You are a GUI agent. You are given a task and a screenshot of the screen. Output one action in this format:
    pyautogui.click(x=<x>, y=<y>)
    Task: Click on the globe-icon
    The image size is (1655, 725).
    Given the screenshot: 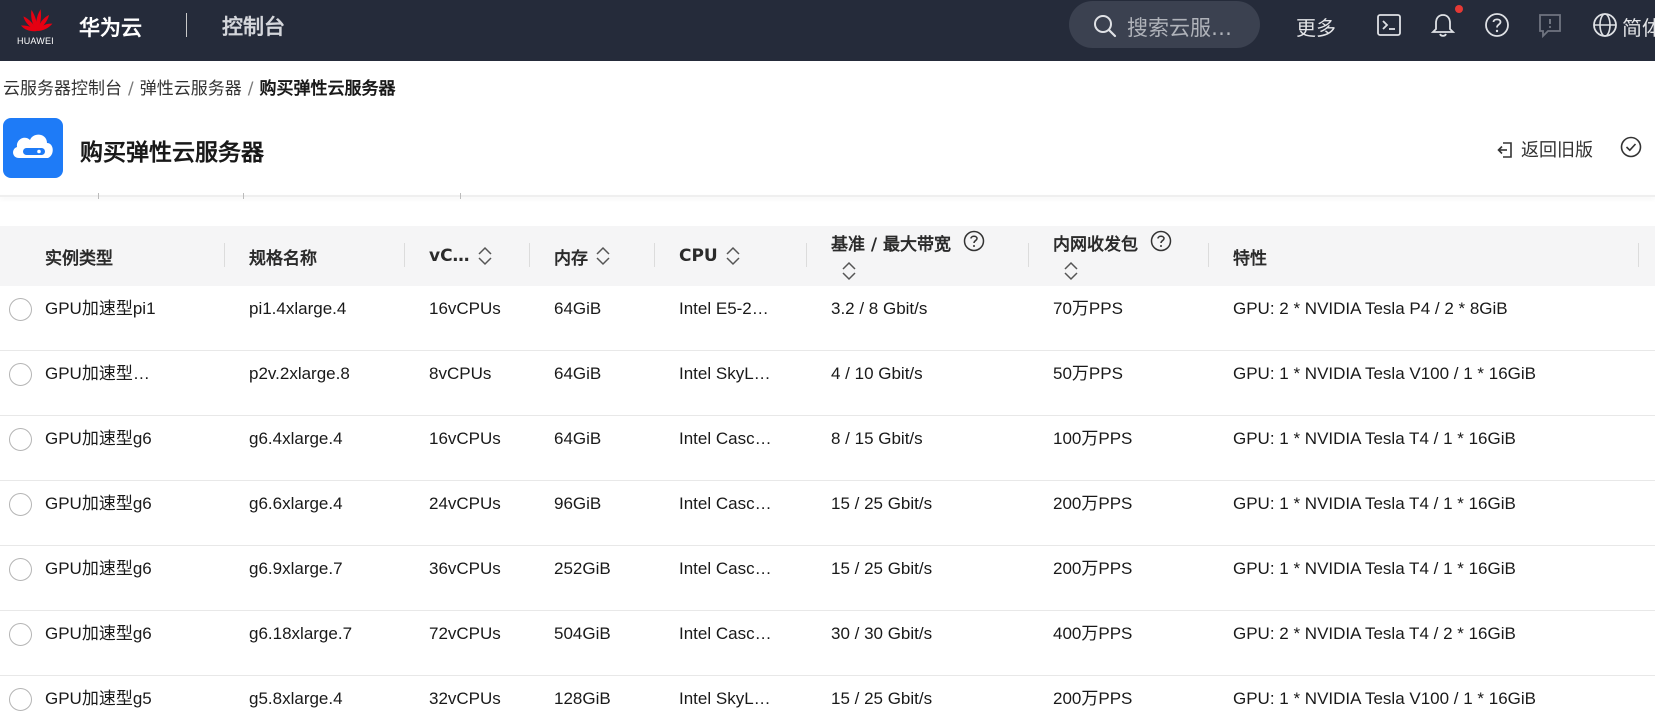 What is the action you would take?
    pyautogui.click(x=1605, y=25)
    